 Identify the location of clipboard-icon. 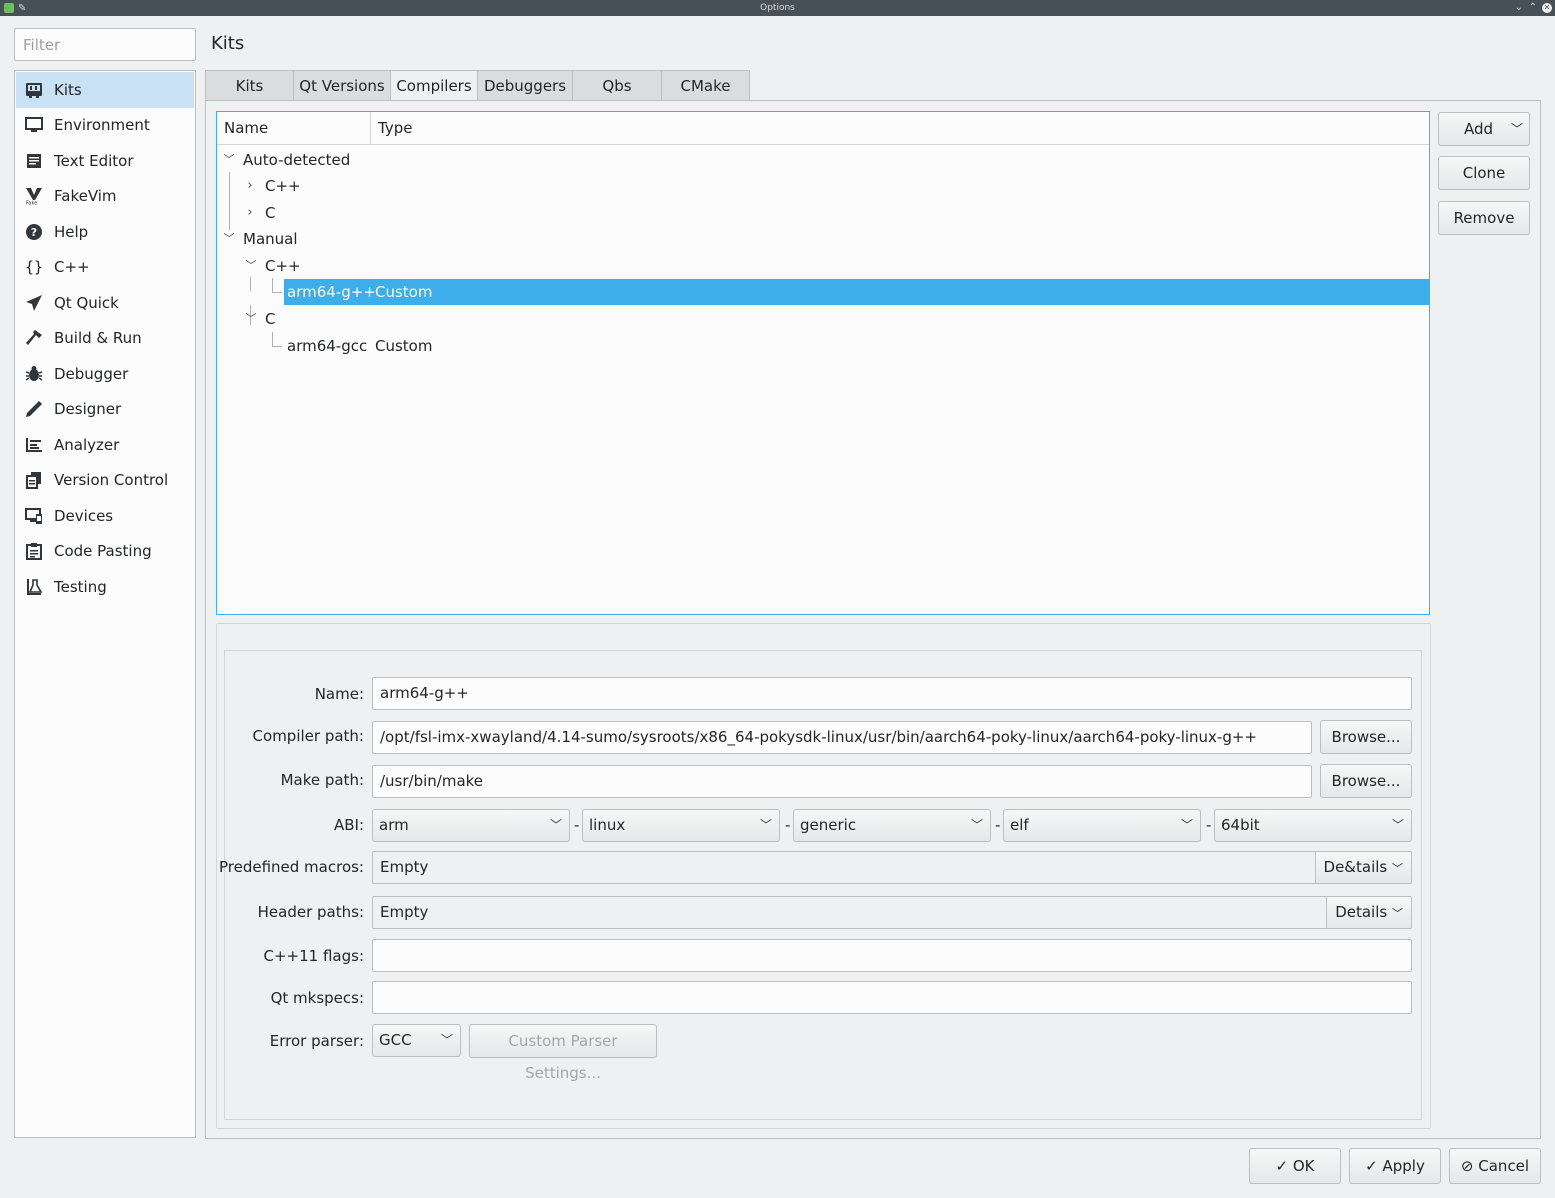
(34, 551).